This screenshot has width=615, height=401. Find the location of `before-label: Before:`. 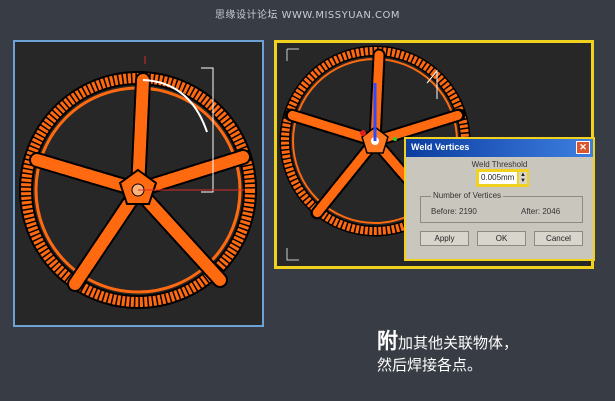

before-label: Before: is located at coordinates (444, 211).